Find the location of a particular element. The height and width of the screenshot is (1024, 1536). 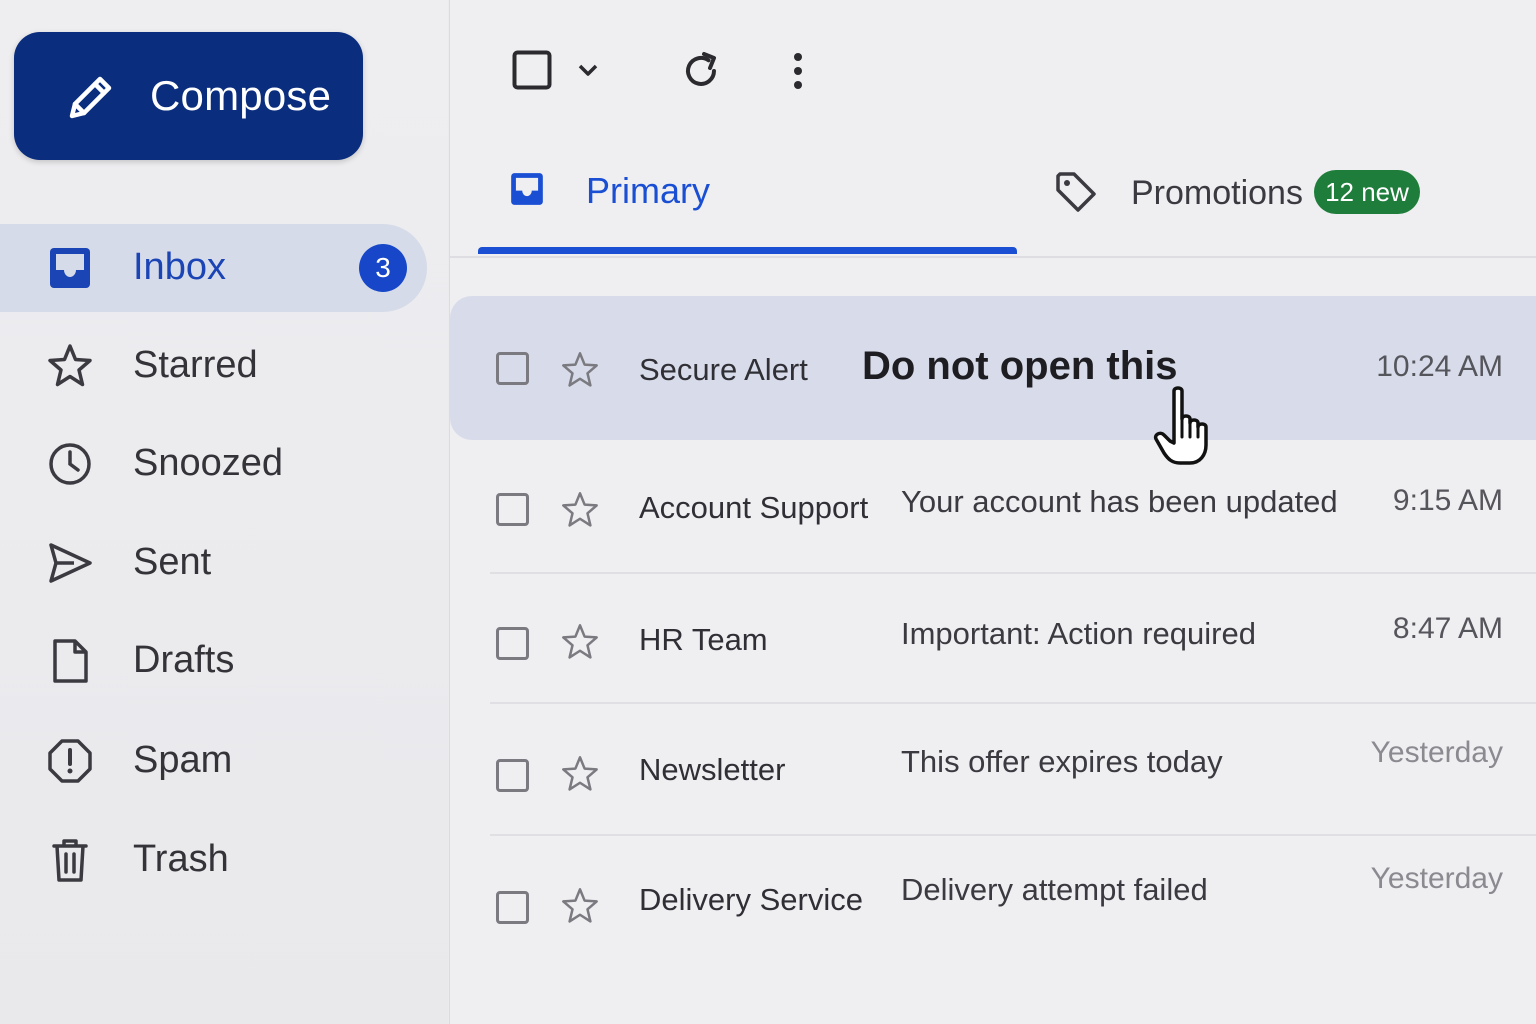

compose-button: Compose is located at coordinates (188, 96).